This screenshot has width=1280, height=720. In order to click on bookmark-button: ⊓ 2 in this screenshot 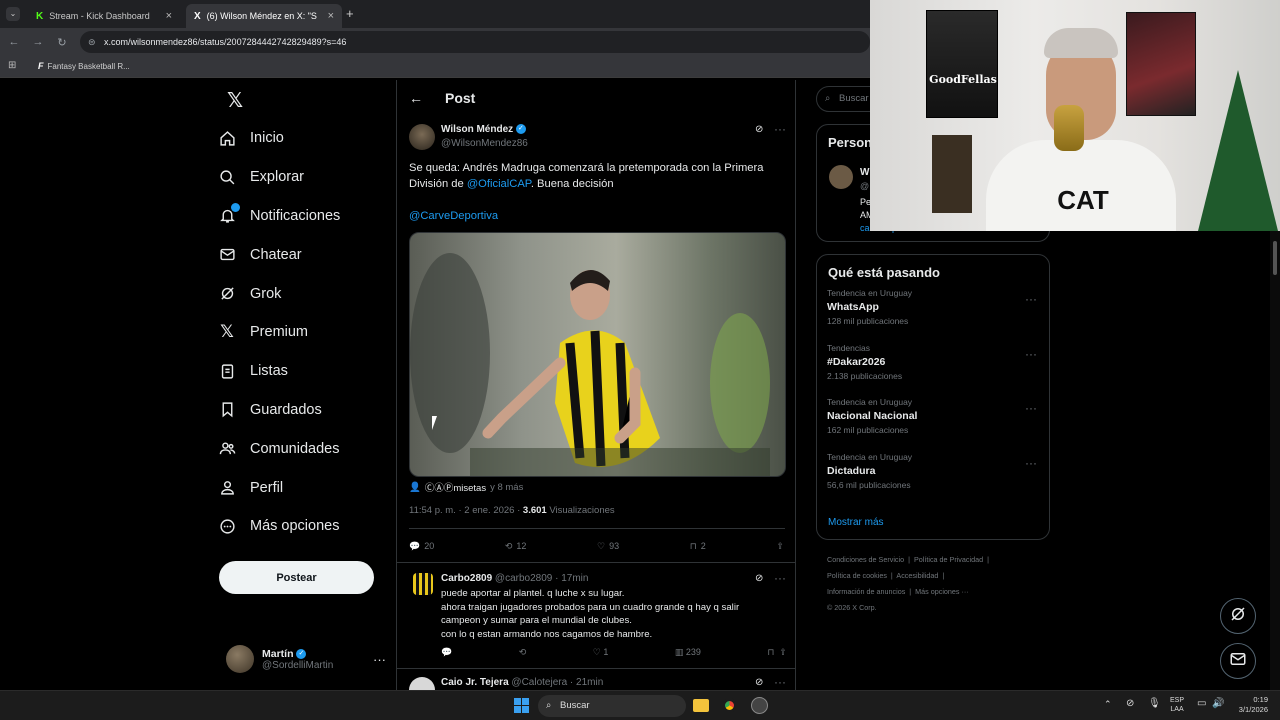, I will do `click(698, 546)`.